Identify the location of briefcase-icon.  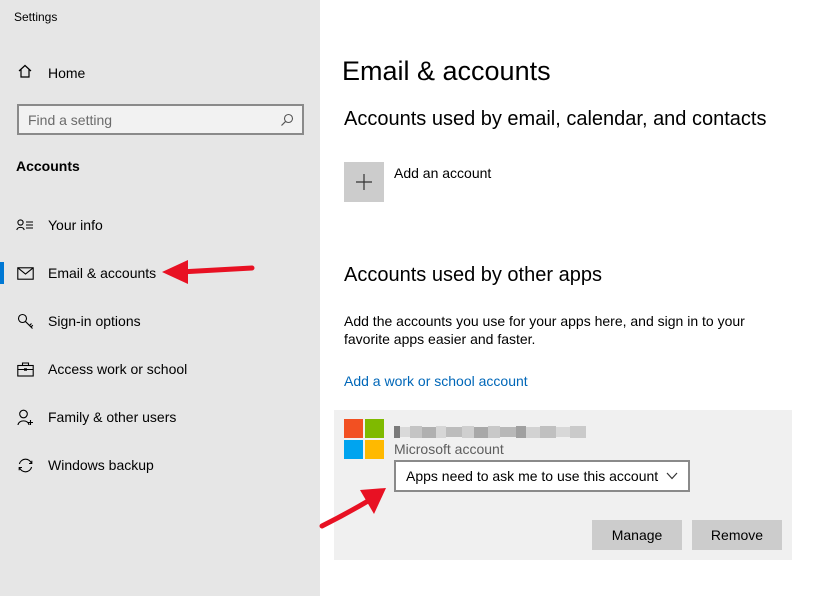
(25, 369).